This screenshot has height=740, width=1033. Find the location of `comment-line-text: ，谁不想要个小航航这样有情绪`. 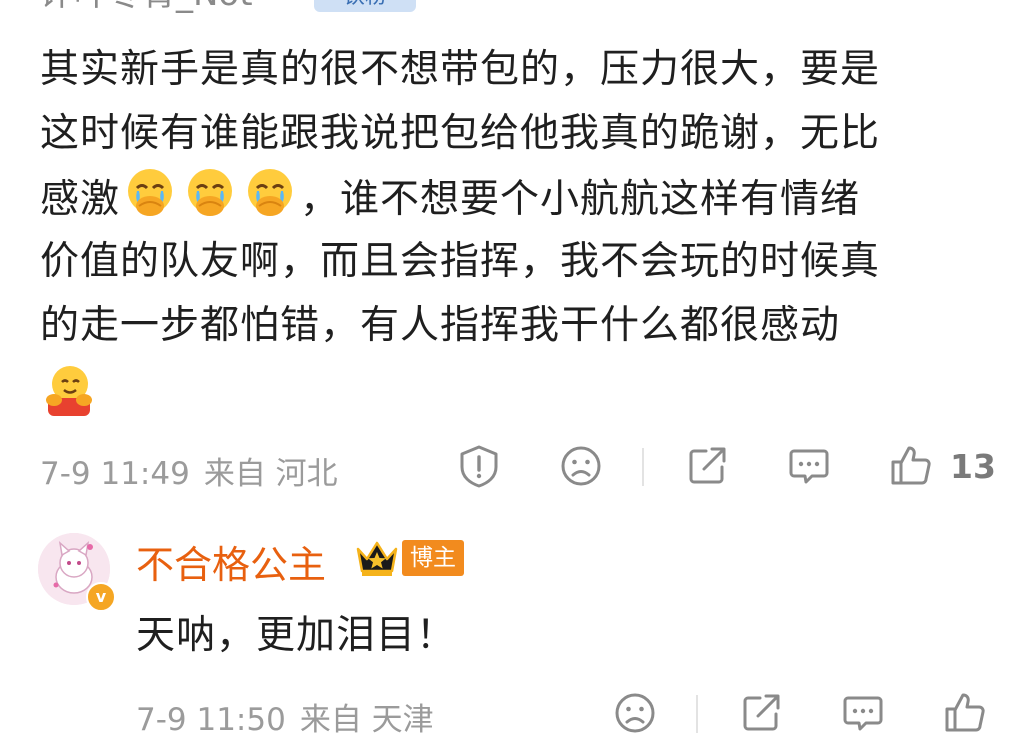

comment-line-text: ，谁不想要个小航航这样有情绪 is located at coordinates (580, 199).